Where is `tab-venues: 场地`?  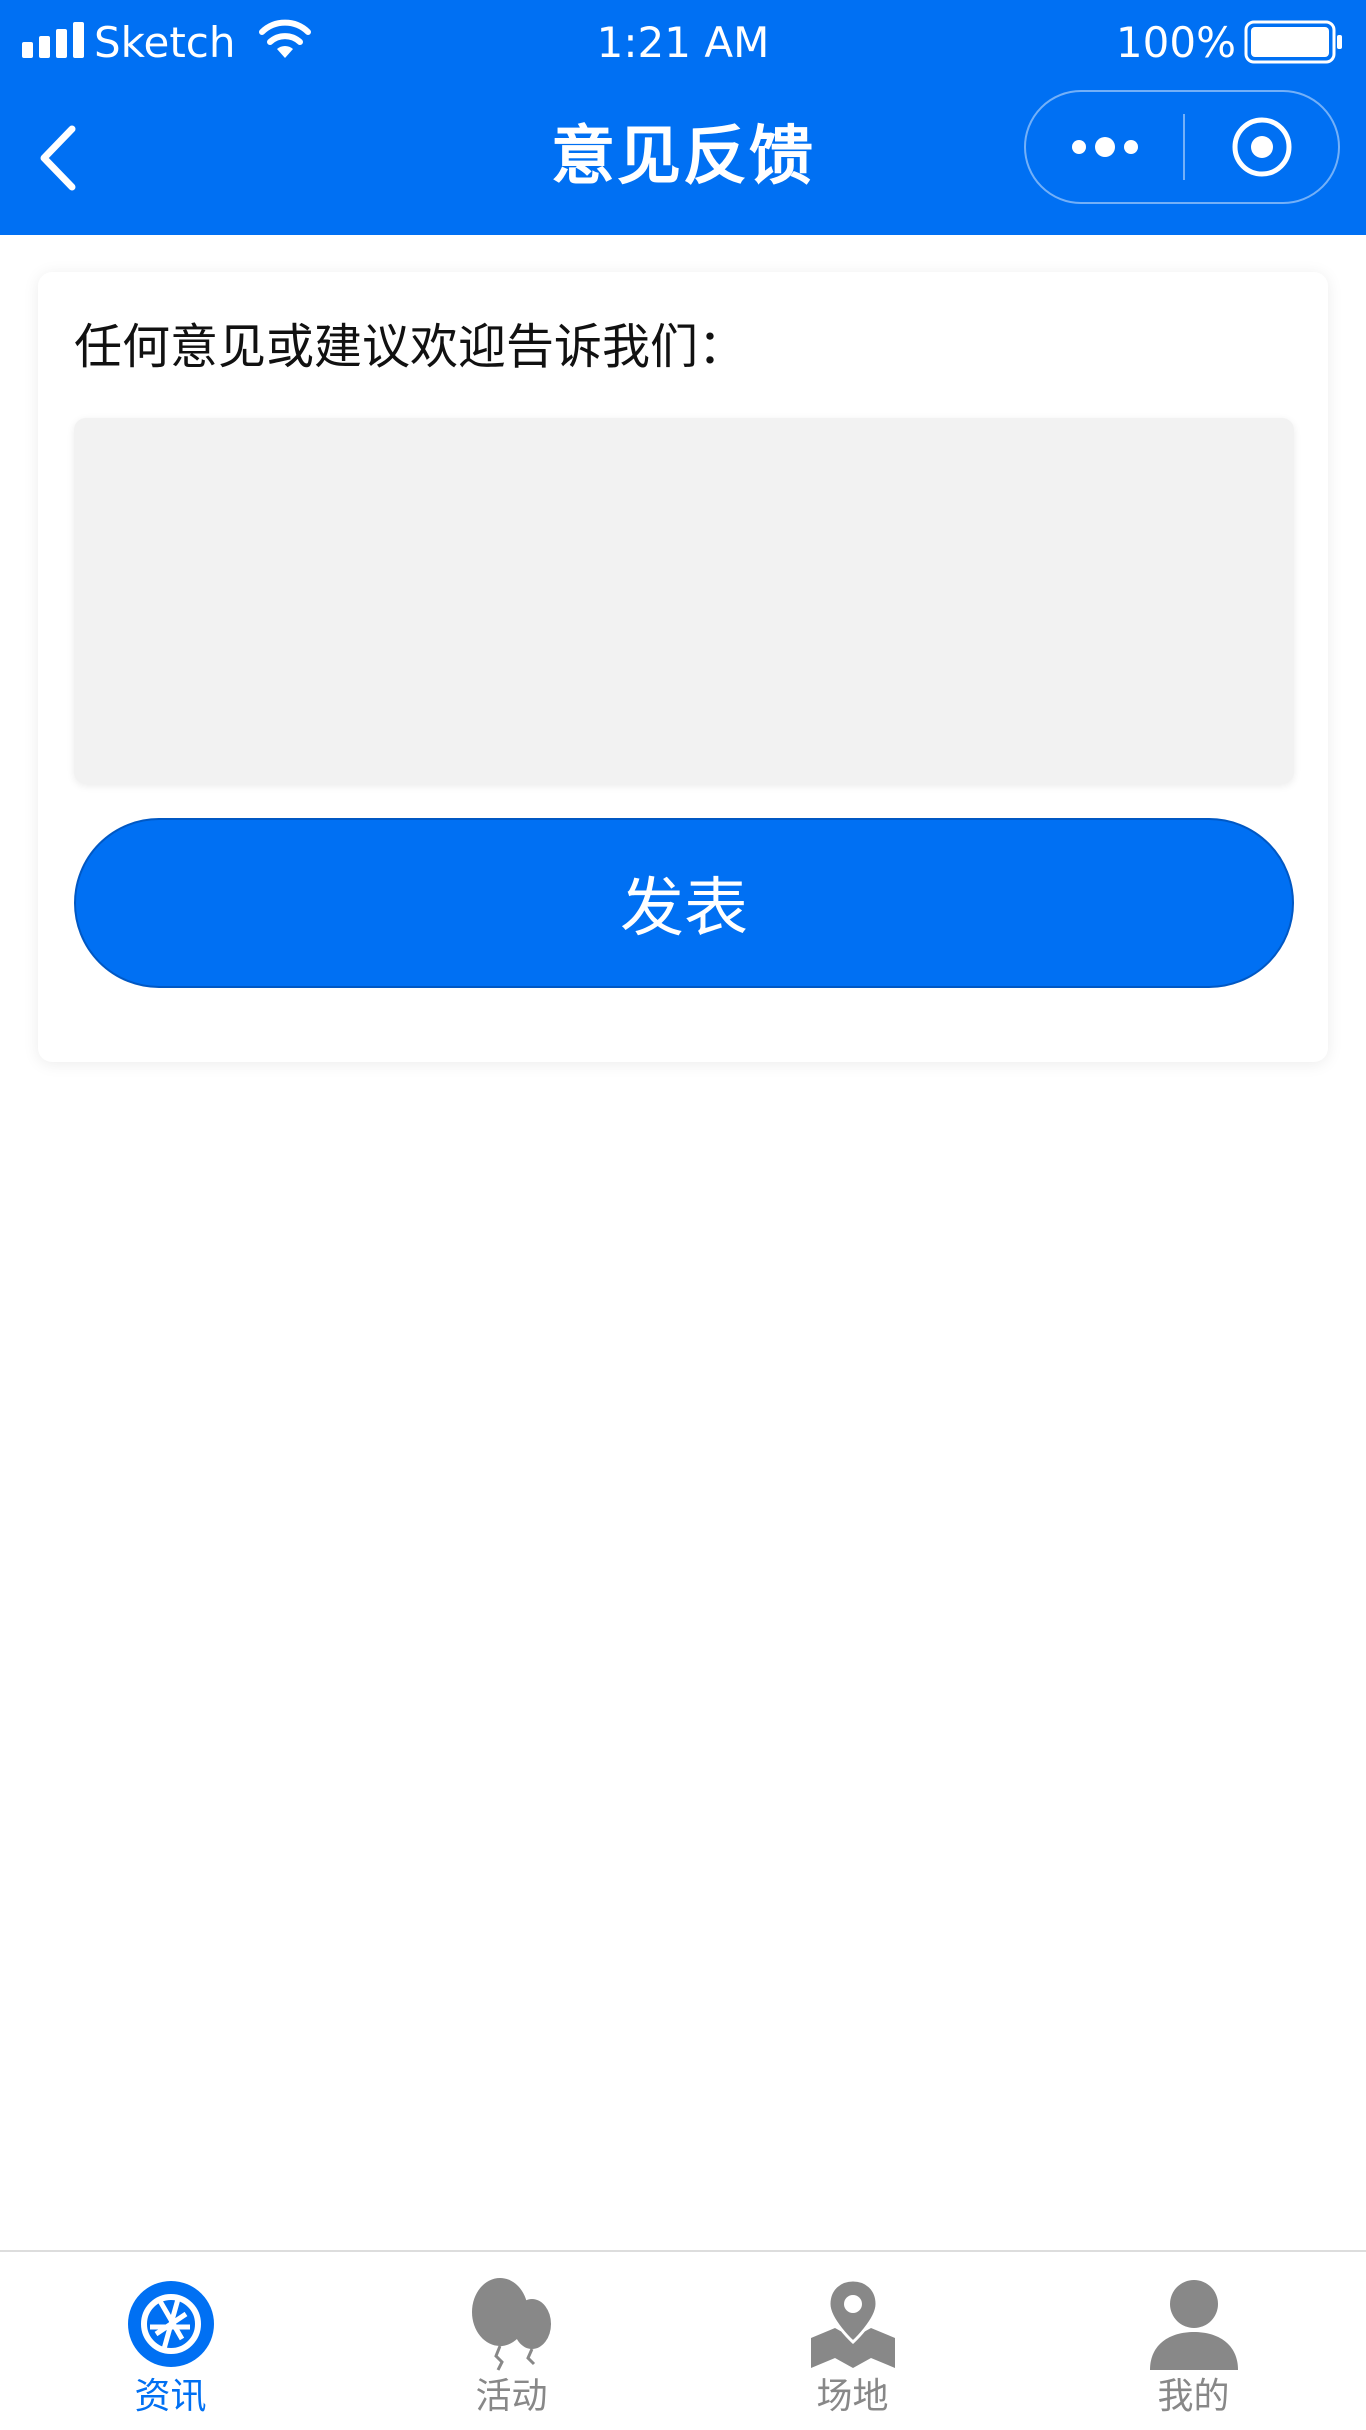
tab-venues: 场地 is located at coordinates (852, 2341).